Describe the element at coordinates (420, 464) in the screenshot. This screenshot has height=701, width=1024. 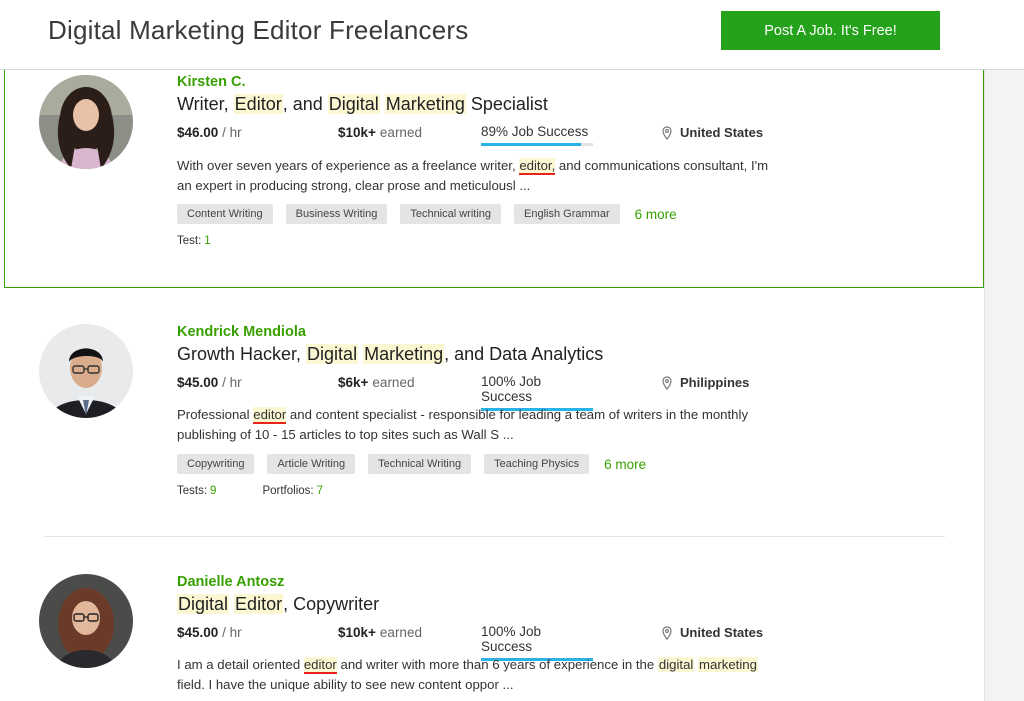
I see `skill-tag: Technical Writing` at that location.